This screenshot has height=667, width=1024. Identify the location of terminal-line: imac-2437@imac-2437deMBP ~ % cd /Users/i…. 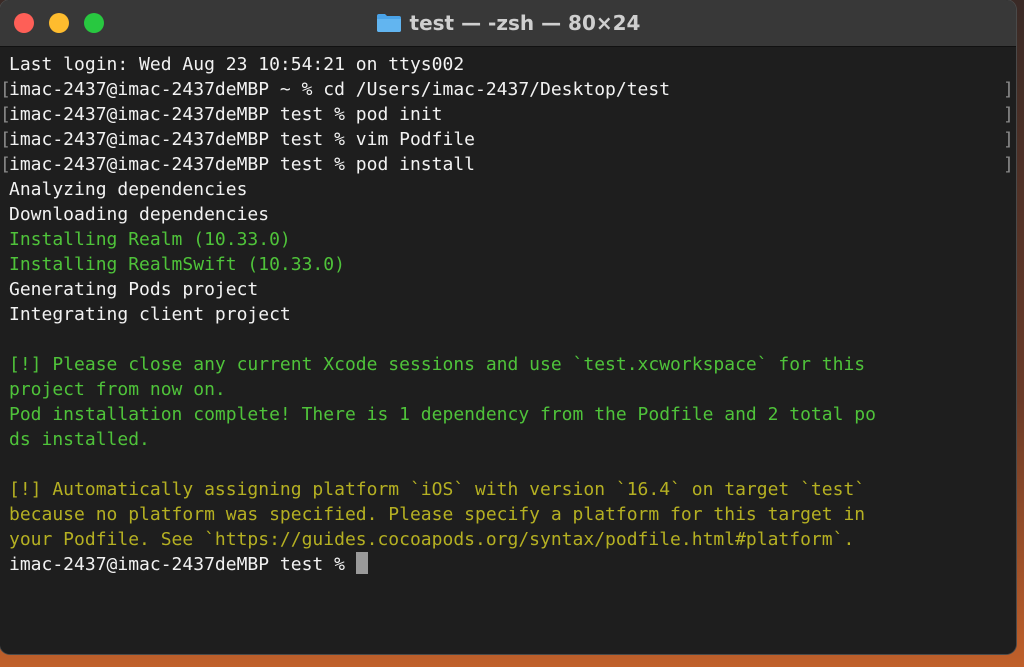
(339, 89).